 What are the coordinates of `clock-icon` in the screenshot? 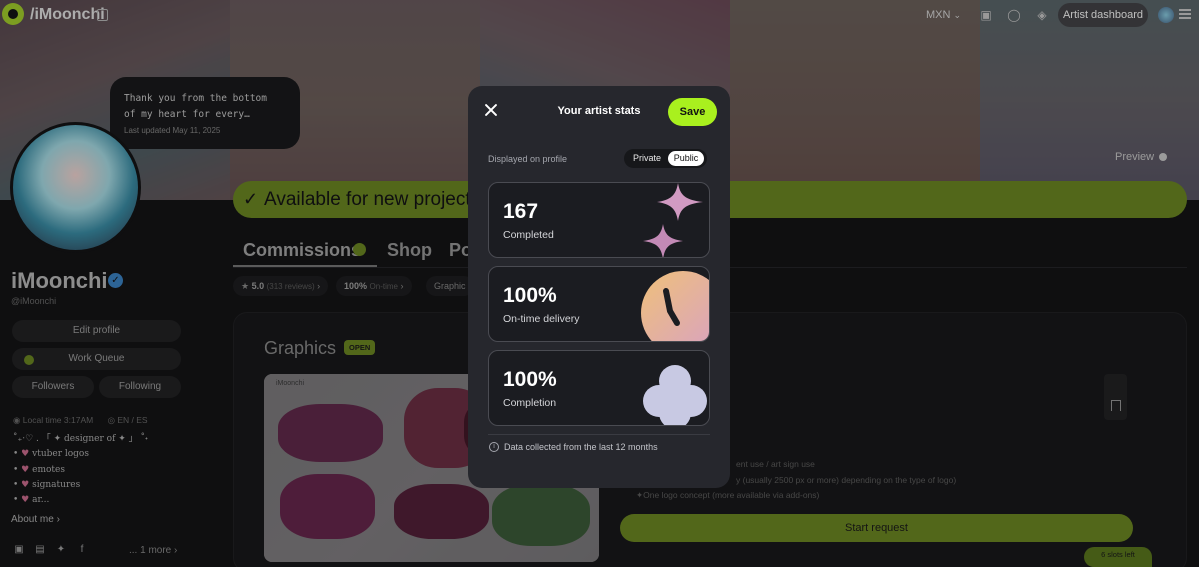 It's located at (675, 306).